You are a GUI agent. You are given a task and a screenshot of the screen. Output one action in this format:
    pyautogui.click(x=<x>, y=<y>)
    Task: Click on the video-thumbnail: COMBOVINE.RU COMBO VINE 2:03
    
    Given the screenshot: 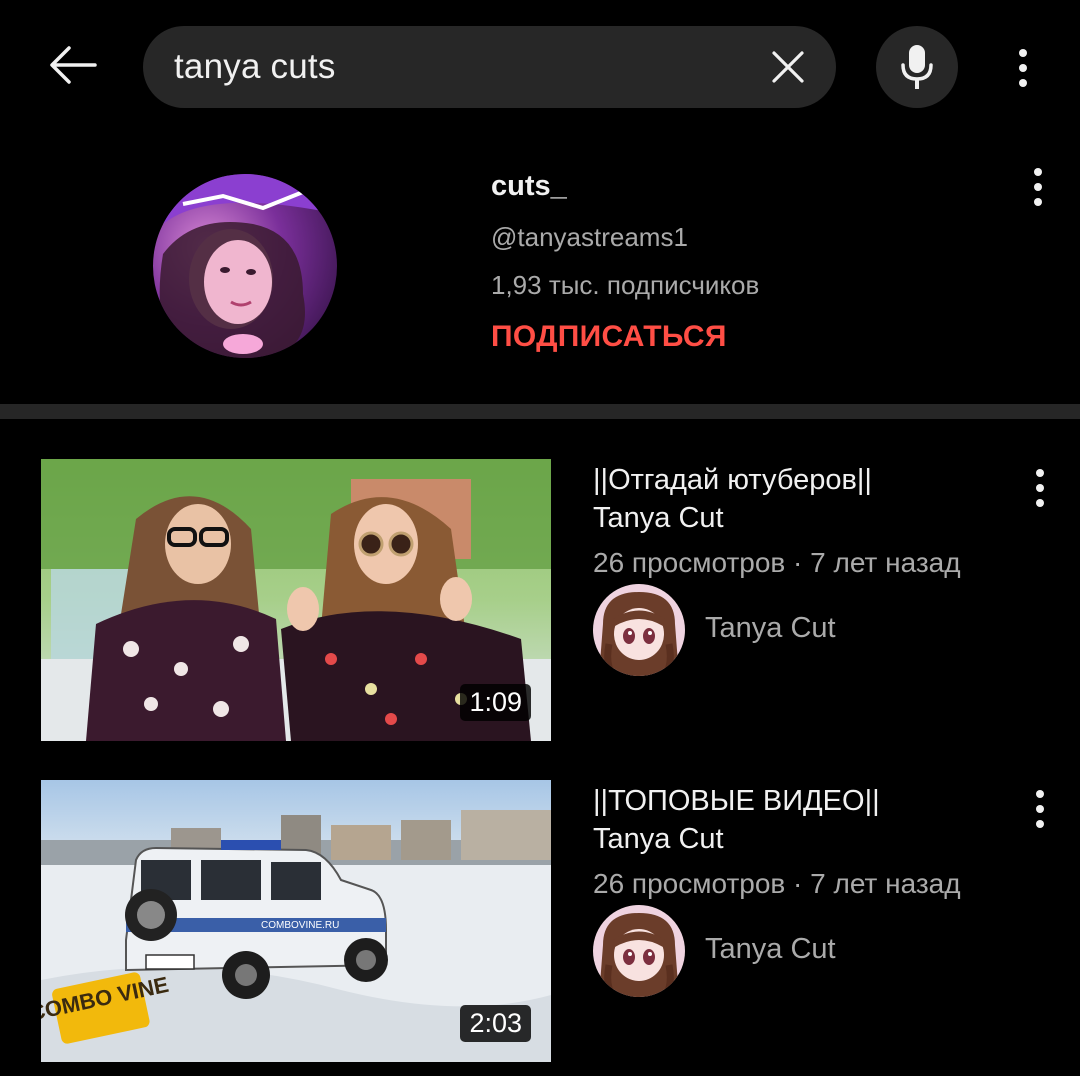 What is the action you would take?
    pyautogui.click(x=296, y=921)
    